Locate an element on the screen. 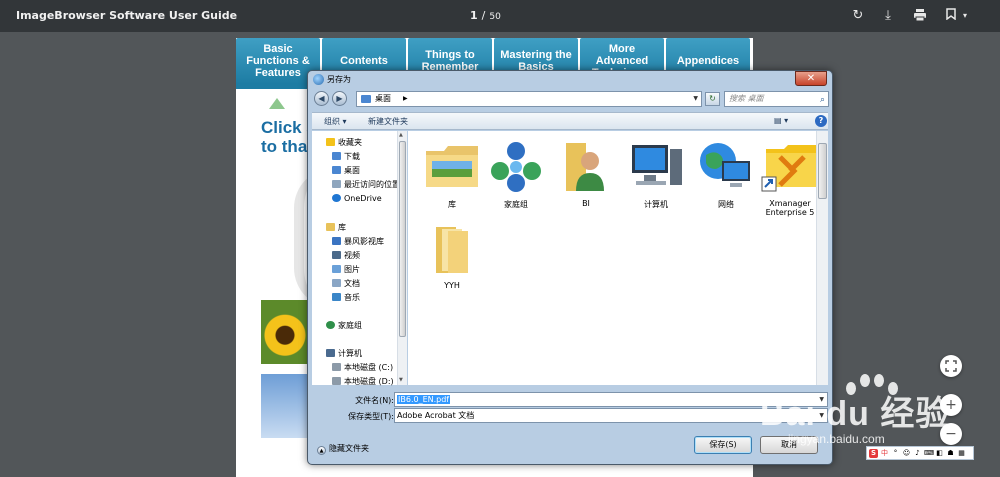 This screenshot has height=477, width=1000. nav-item-homegroup: 家庭组 is located at coordinates (344, 326).